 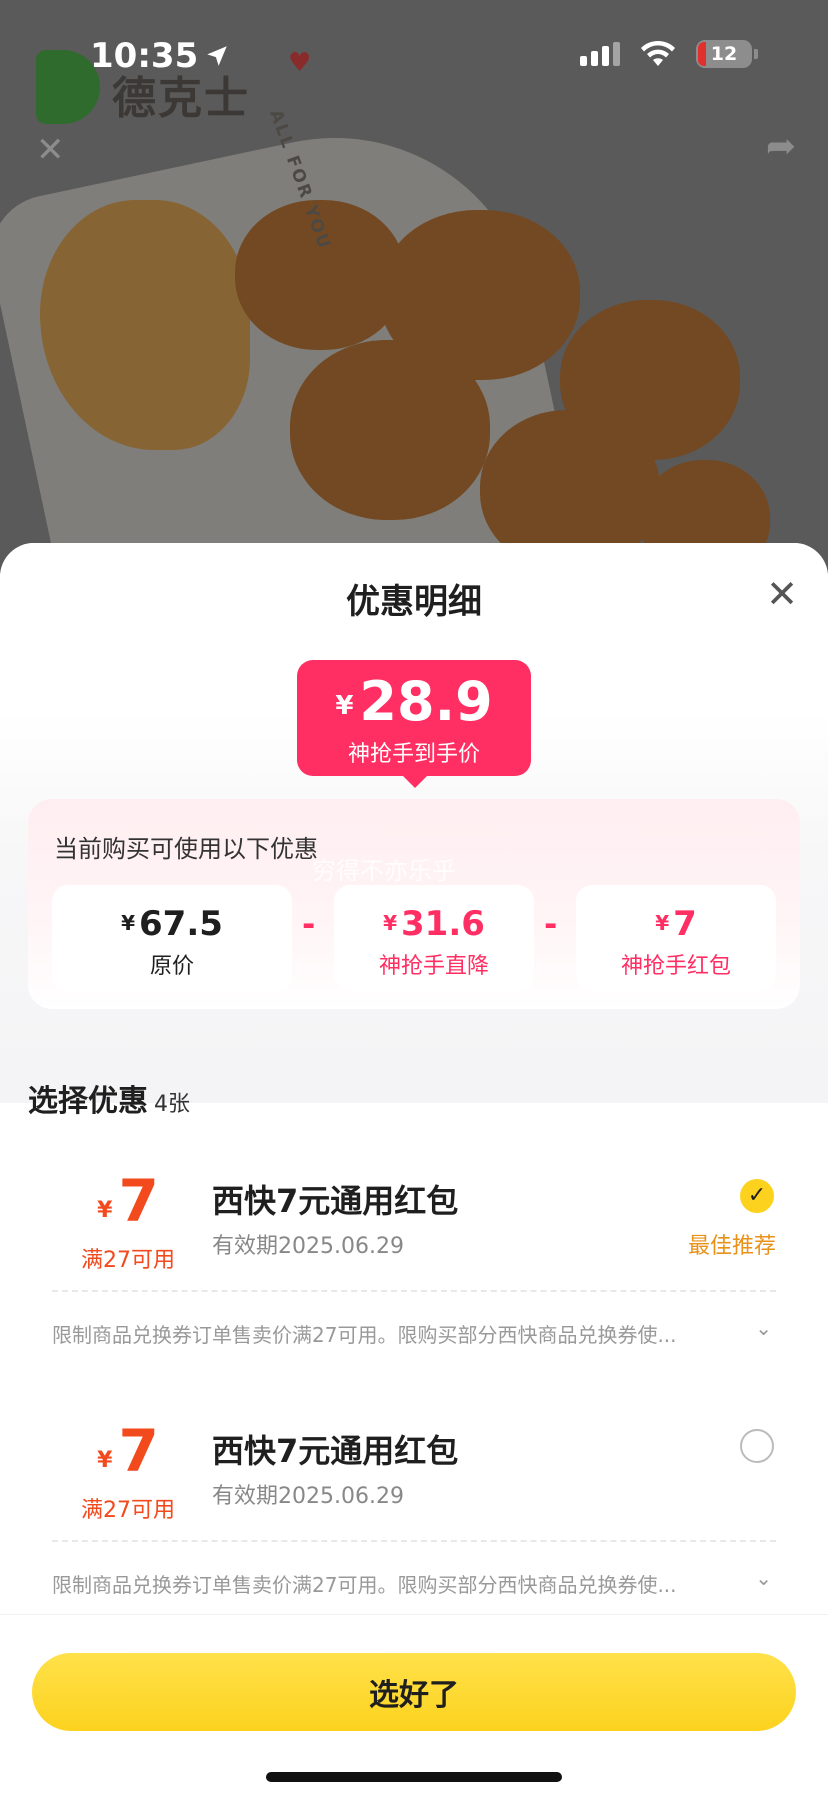 I want to click on share-icon: ➦, so click(x=781, y=146).